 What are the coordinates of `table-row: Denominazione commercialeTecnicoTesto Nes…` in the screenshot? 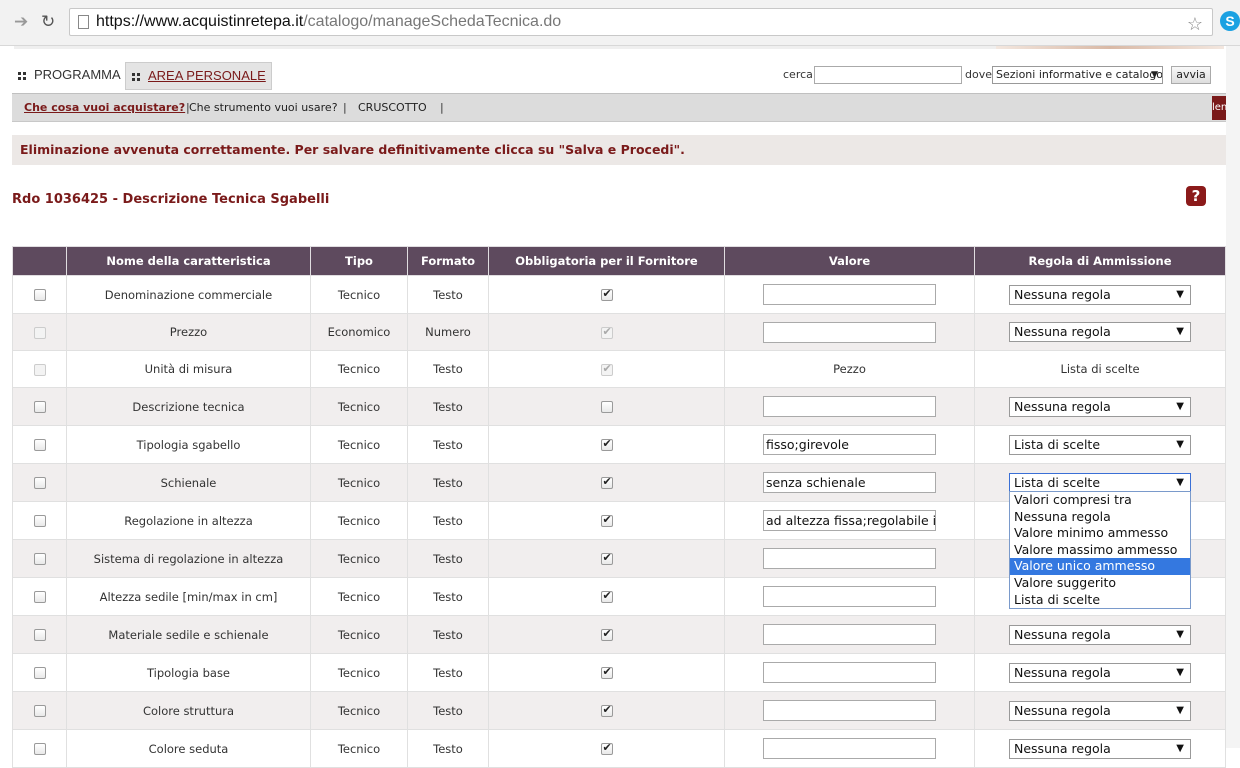 It's located at (619, 294).